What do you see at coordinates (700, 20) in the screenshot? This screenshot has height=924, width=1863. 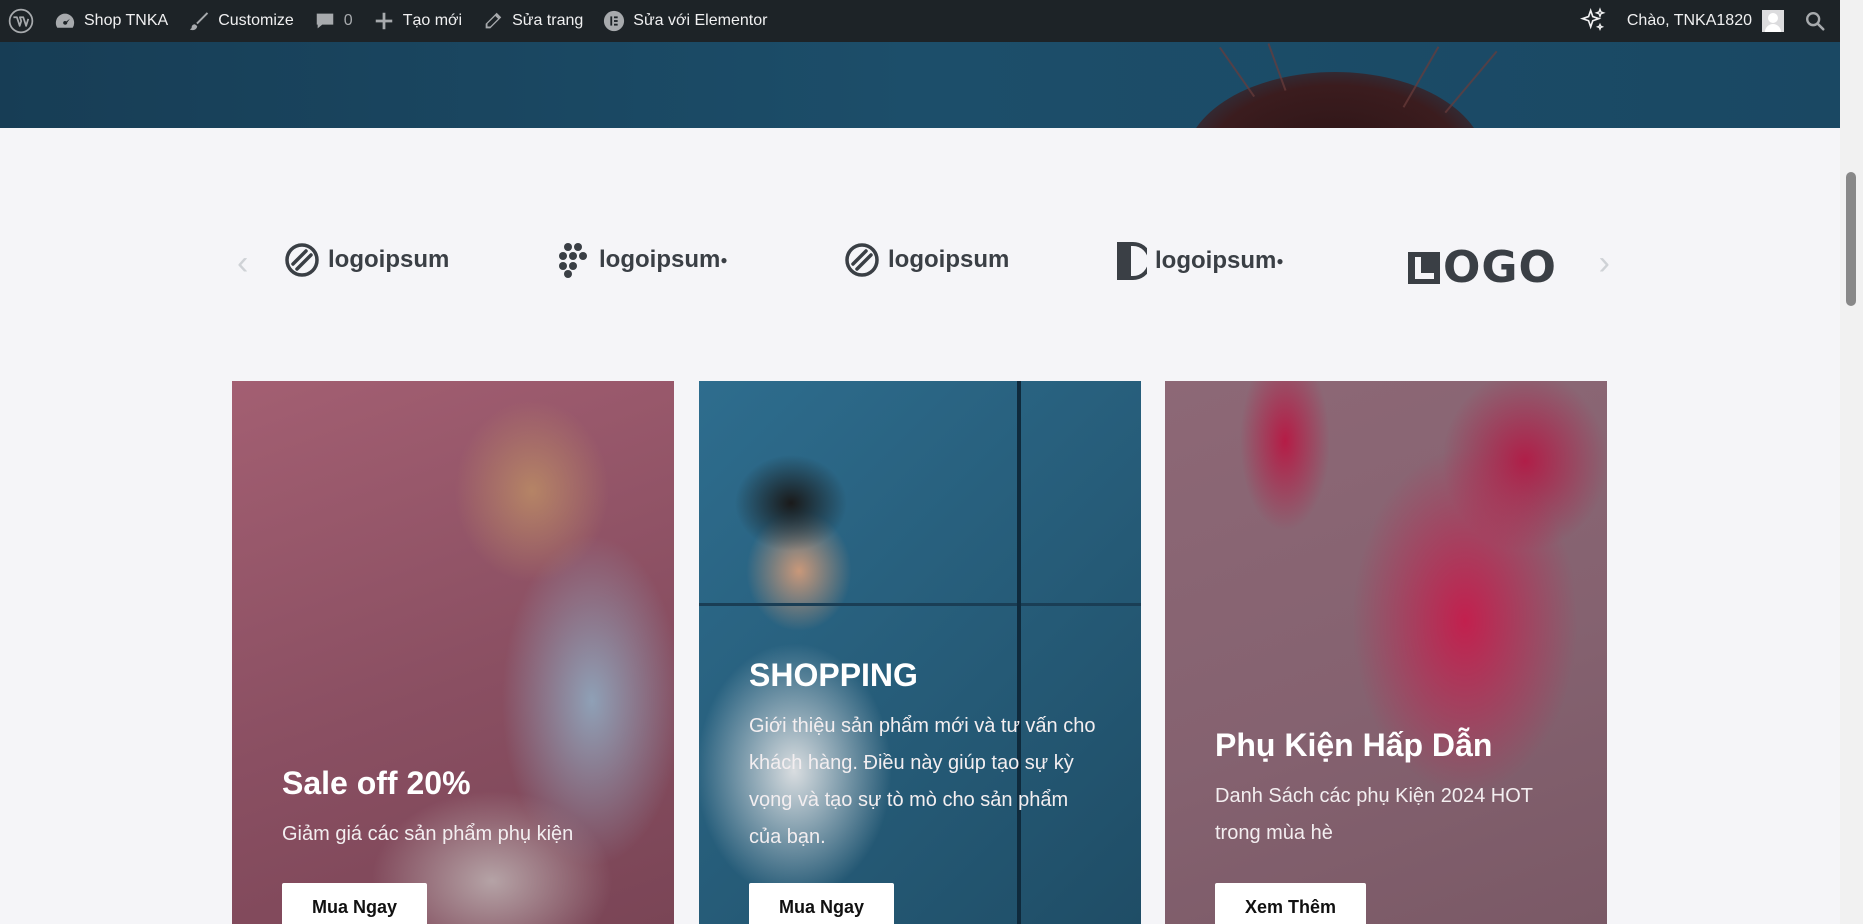 I see `edit-elementor-label: Sửa với Elementor` at bounding box center [700, 20].